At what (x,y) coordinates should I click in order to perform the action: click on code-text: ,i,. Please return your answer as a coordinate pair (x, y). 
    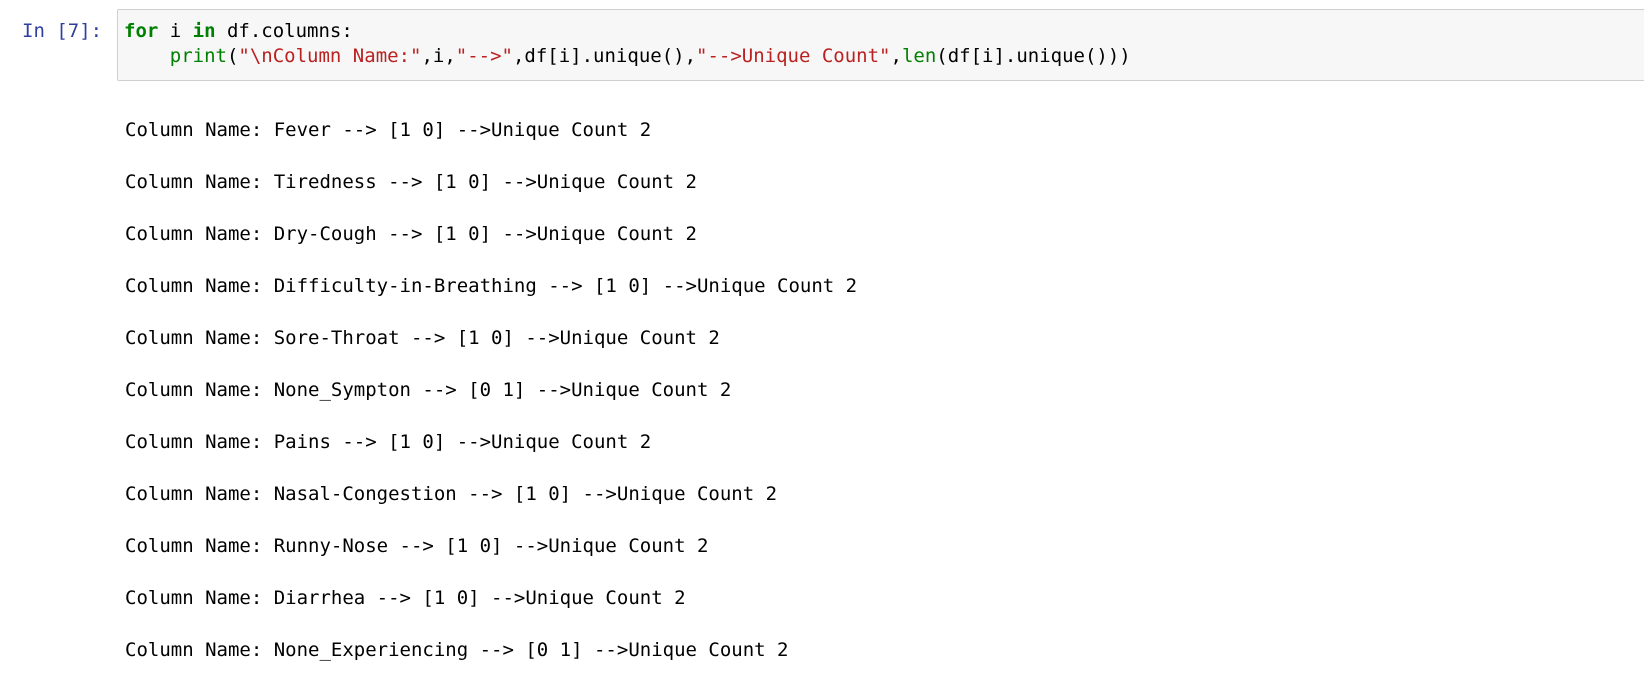
    Looking at the image, I should click on (438, 56).